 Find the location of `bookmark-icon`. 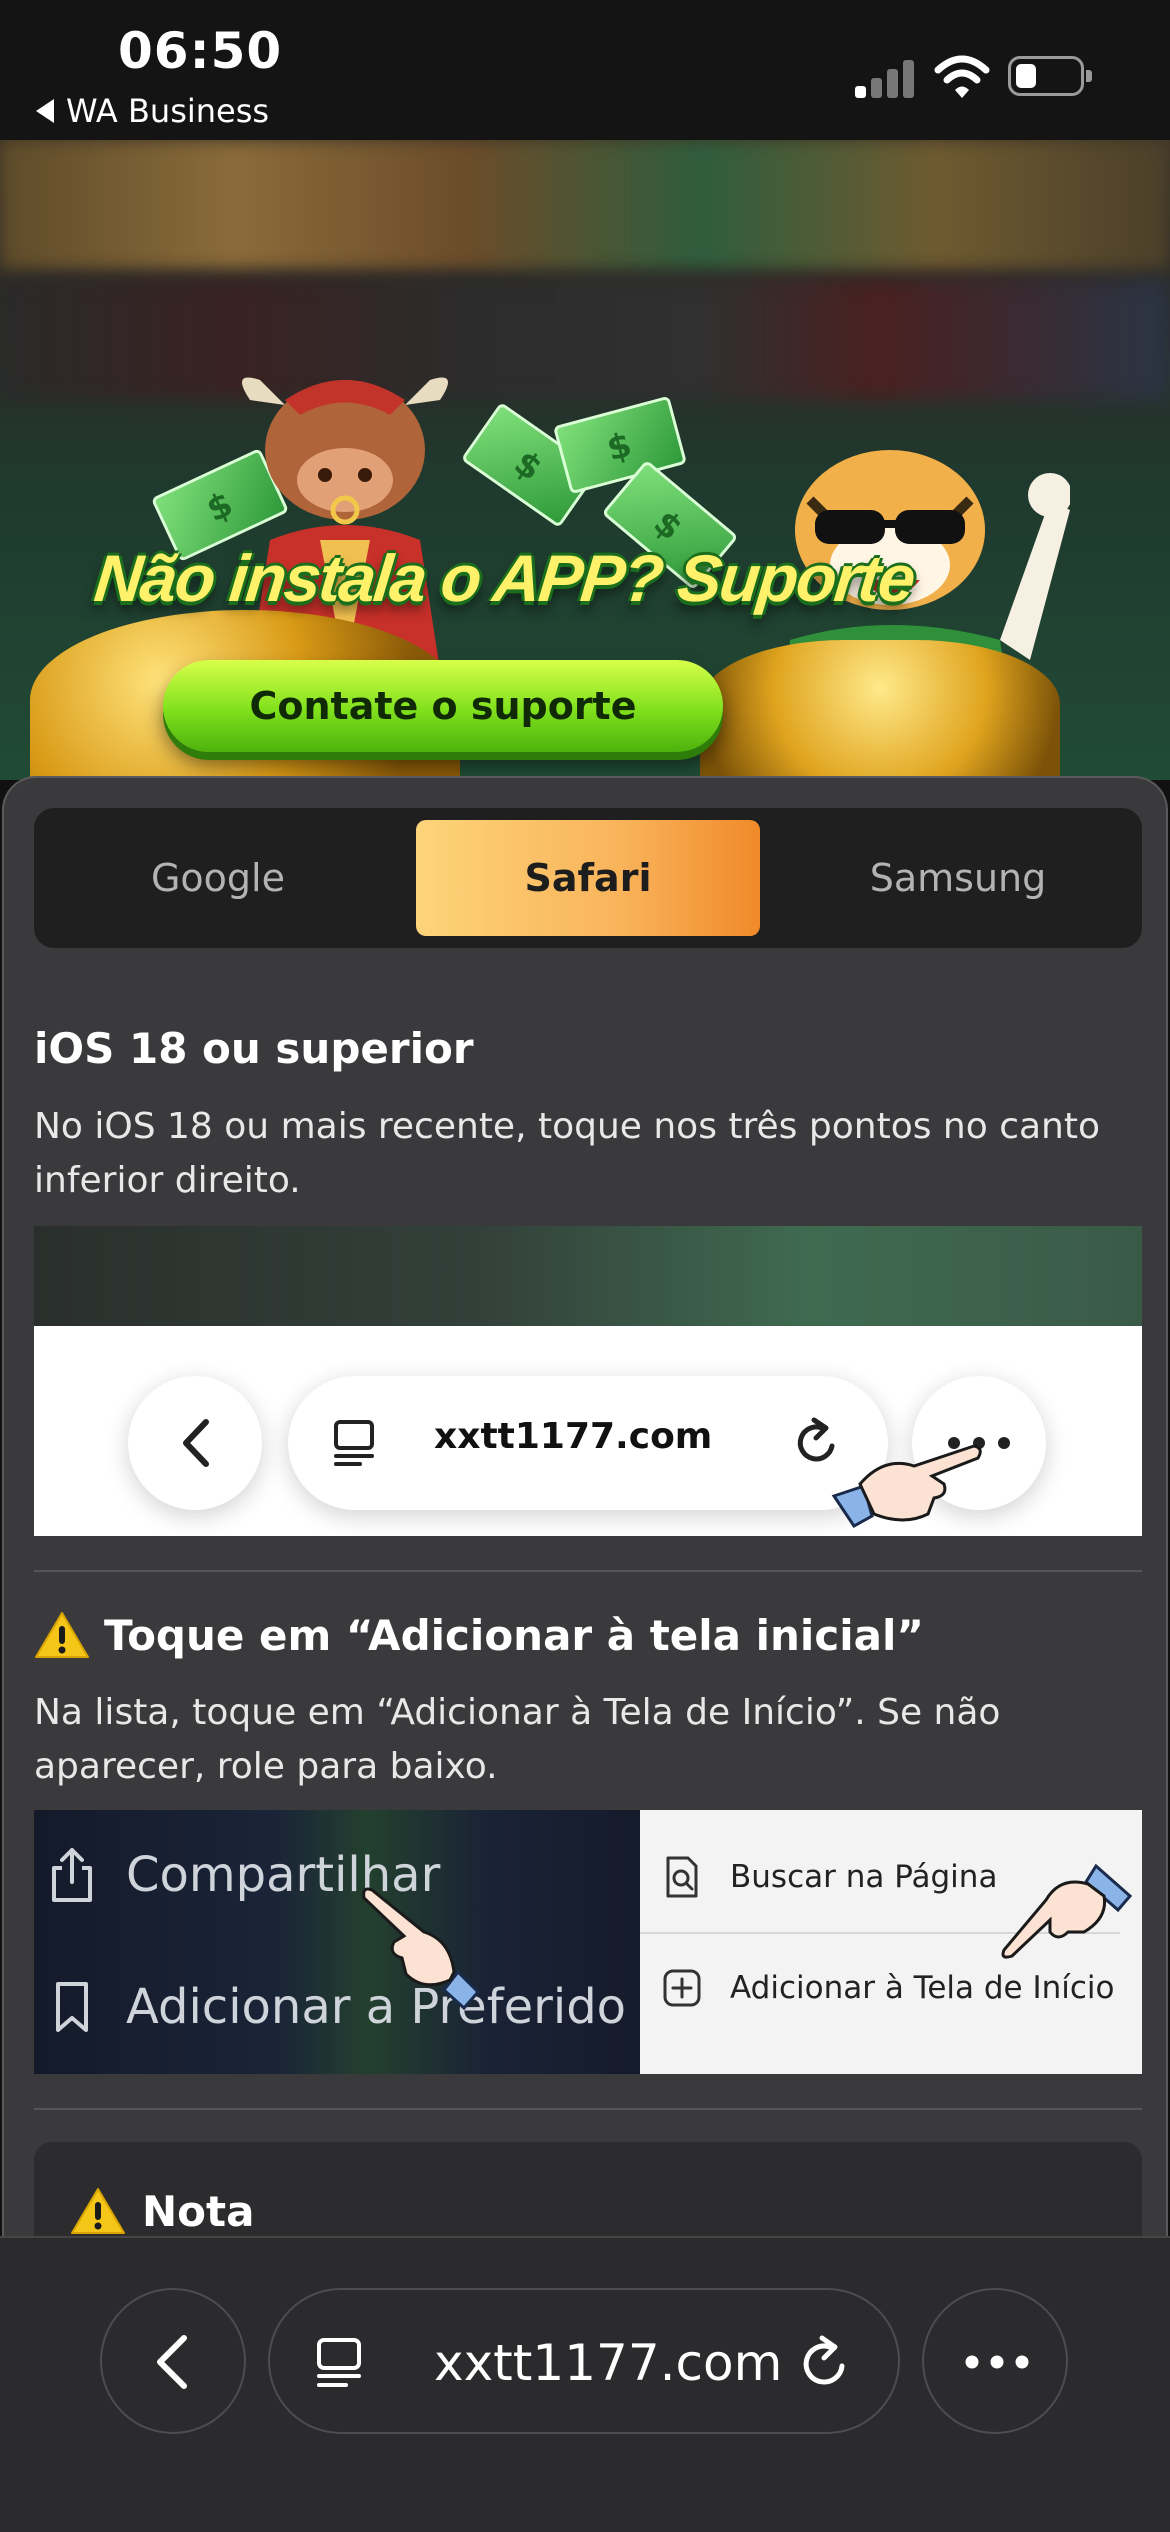

bookmark-icon is located at coordinates (72, 2007).